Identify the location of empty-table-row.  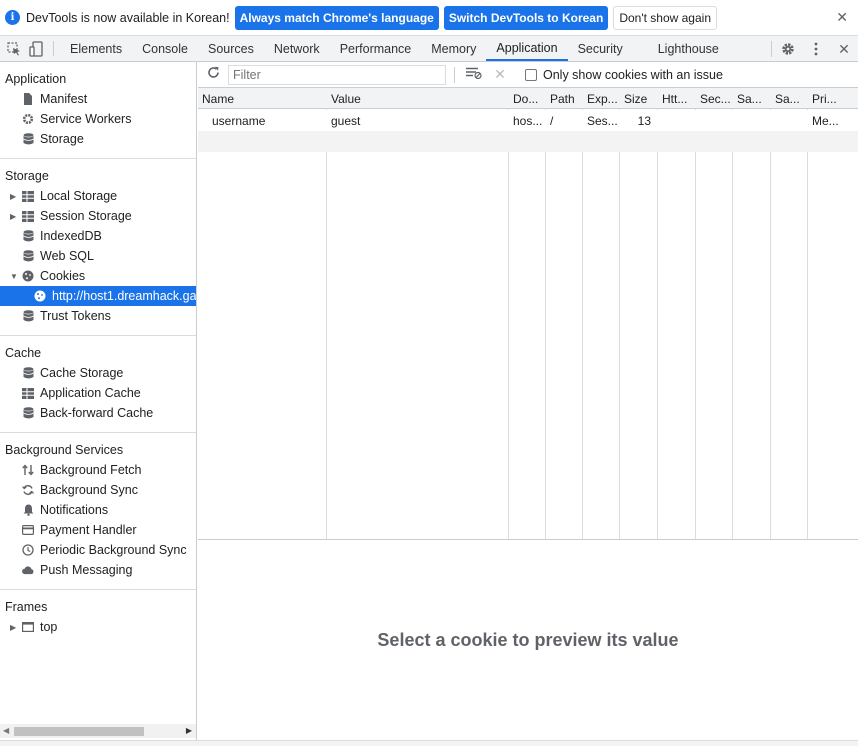
(528, 141).